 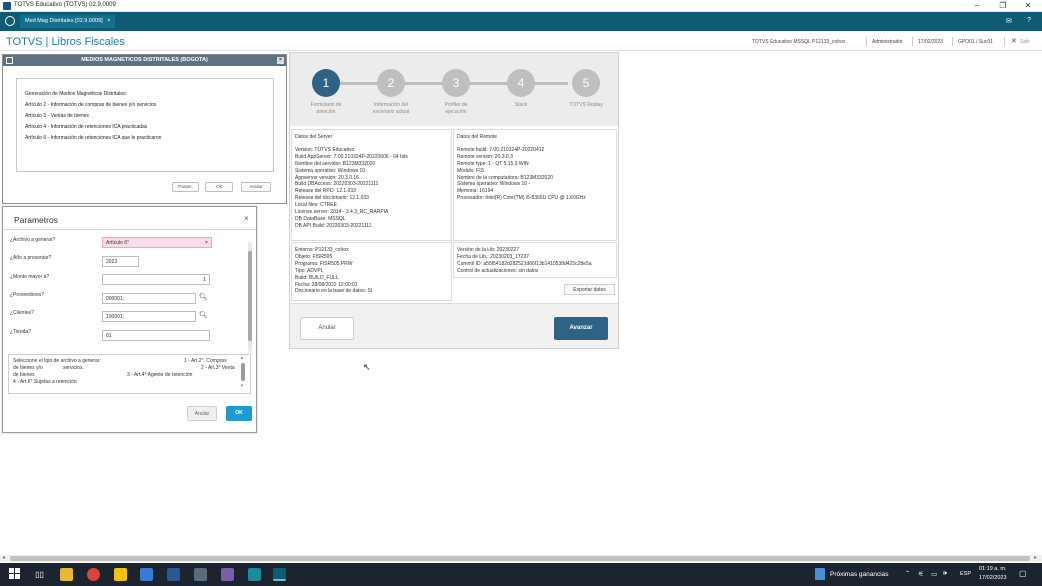 What do you see at coordinates (14, 574) in the screenshot?
I see `windows-start-icon` at bounding box center [14, 574].